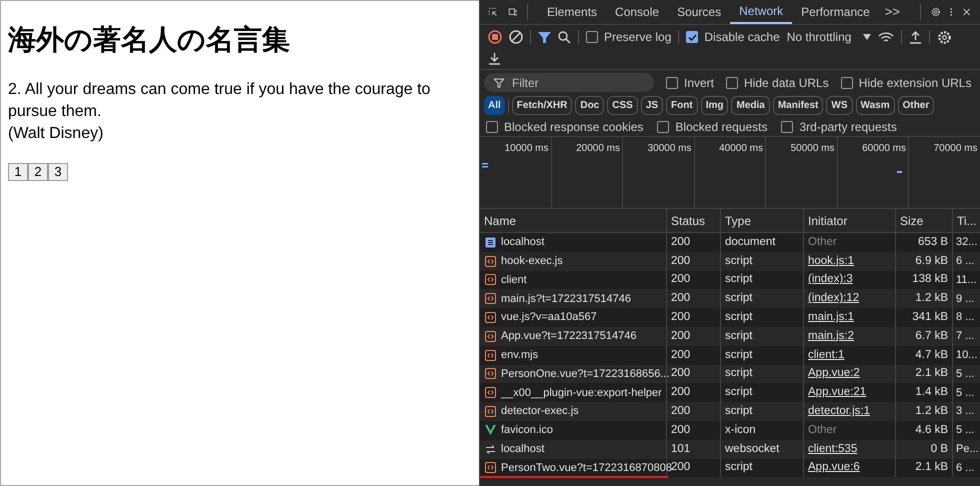  I want to click on type-filter-chip: Wasm, so click(875, 105).